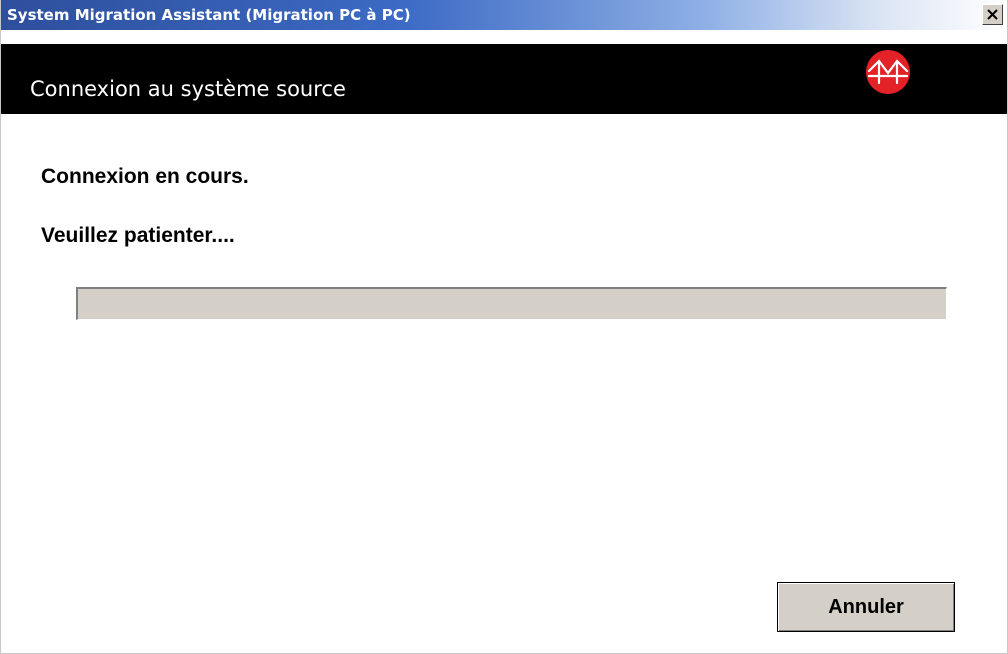 The height and width of the screenshot is (654, 1008). I want to click on cancel-button: Annuler, so click(866, 607).